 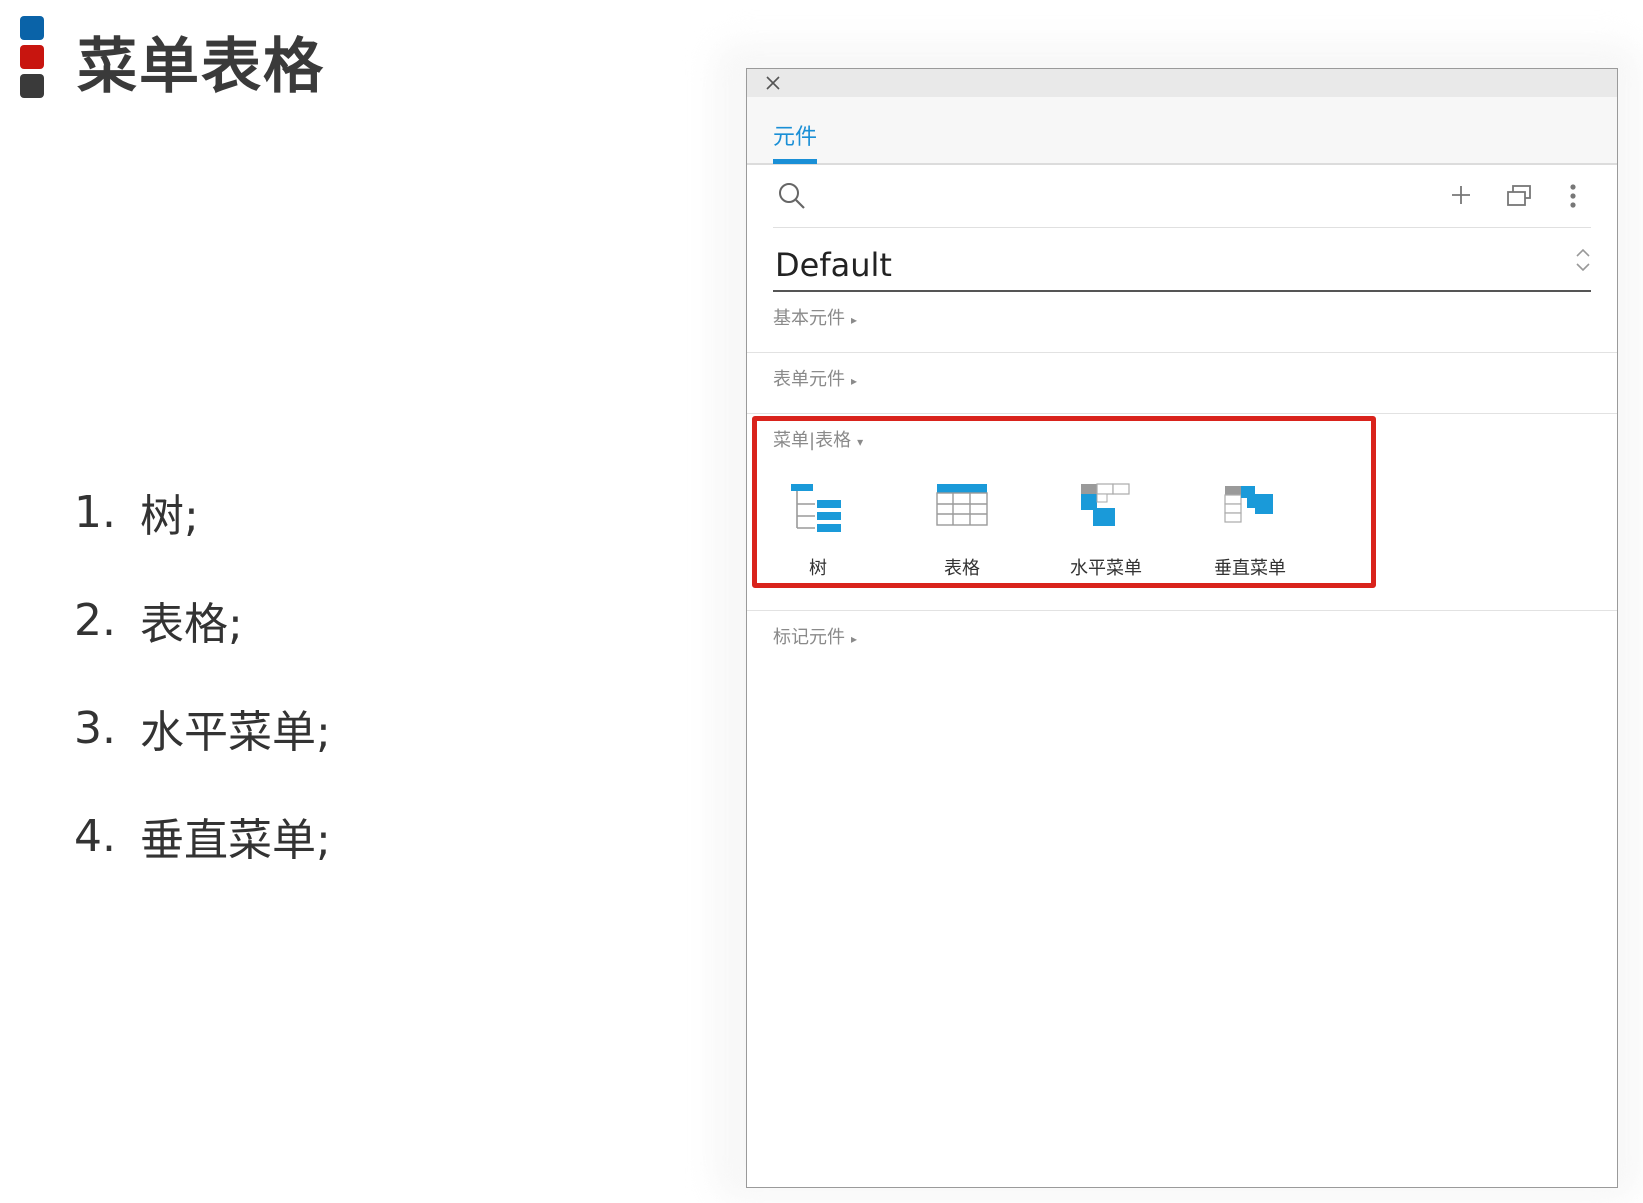 What do you see at coordinates (815, 378) in the screenshot?
I see `section-header-form: 表单元件 ▸` at bounding box center [815, 378].